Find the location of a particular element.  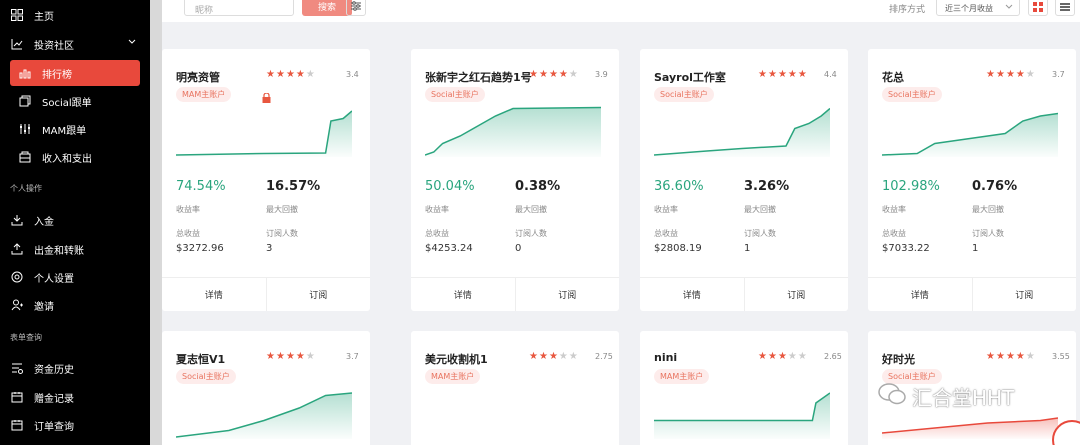

trader-name: 夏志恒V1 is located at coordinates (201, 359).